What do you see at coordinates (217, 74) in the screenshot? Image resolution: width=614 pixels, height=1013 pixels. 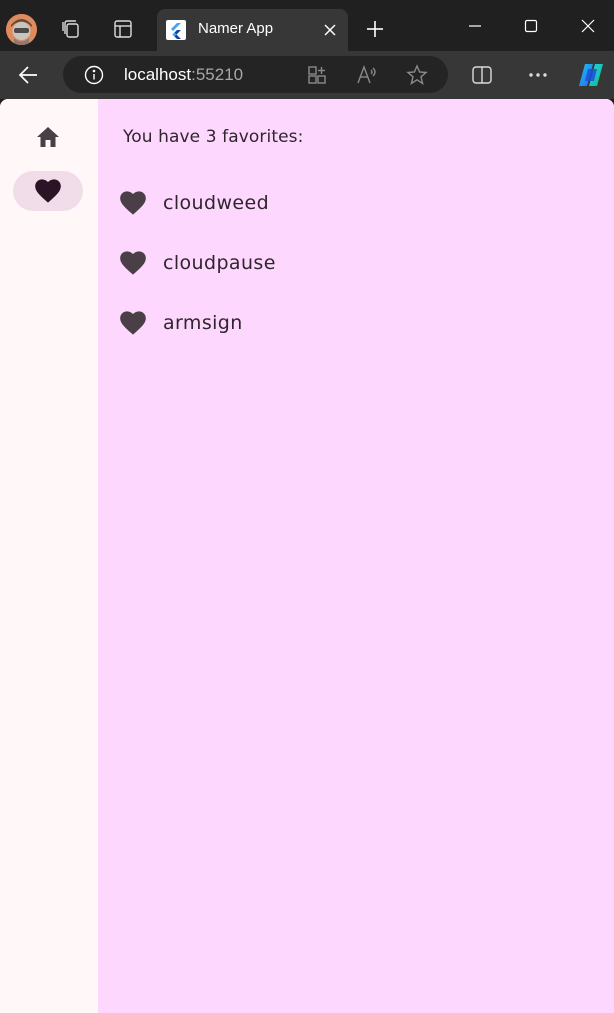 I see `url-port: :55210` at bounding box center [217, 74].